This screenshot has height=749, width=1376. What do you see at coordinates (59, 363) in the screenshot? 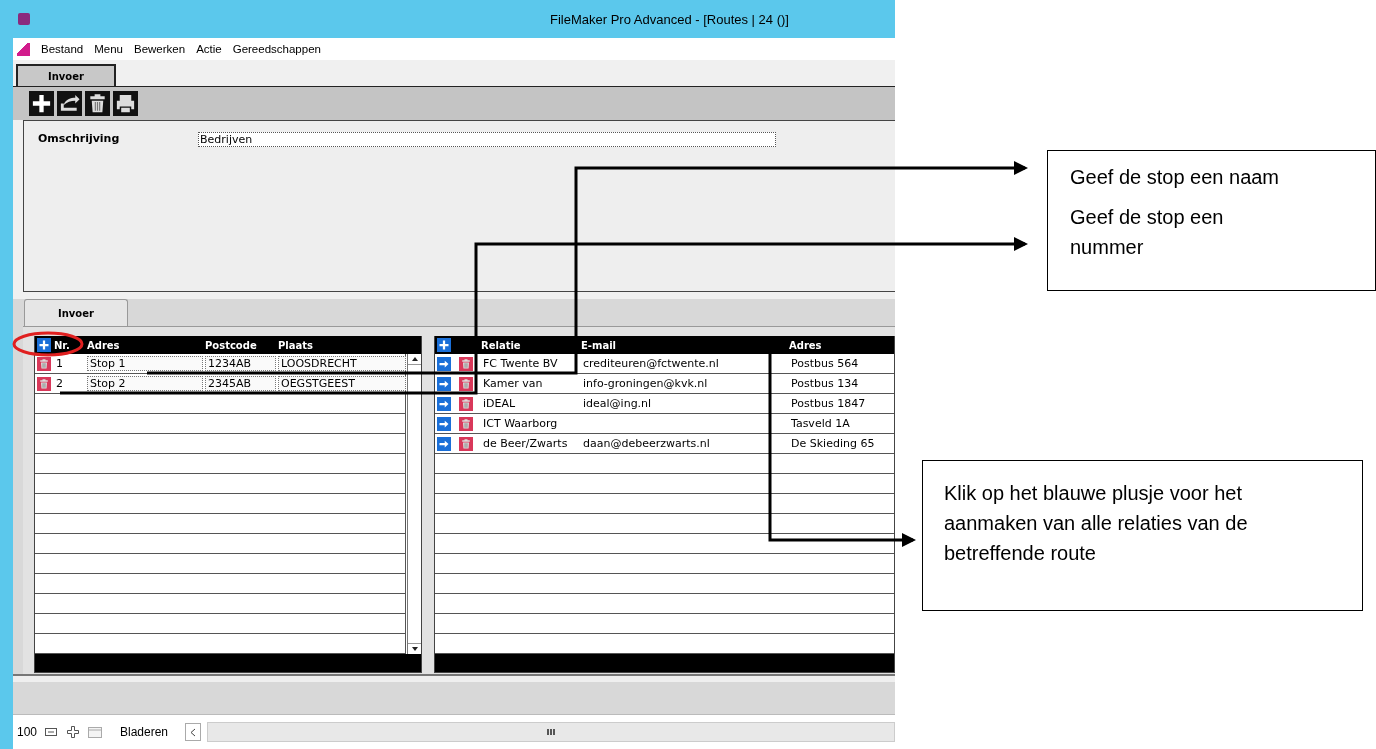
I see `table-cell-text: 1` at bounding box center [59, 363].